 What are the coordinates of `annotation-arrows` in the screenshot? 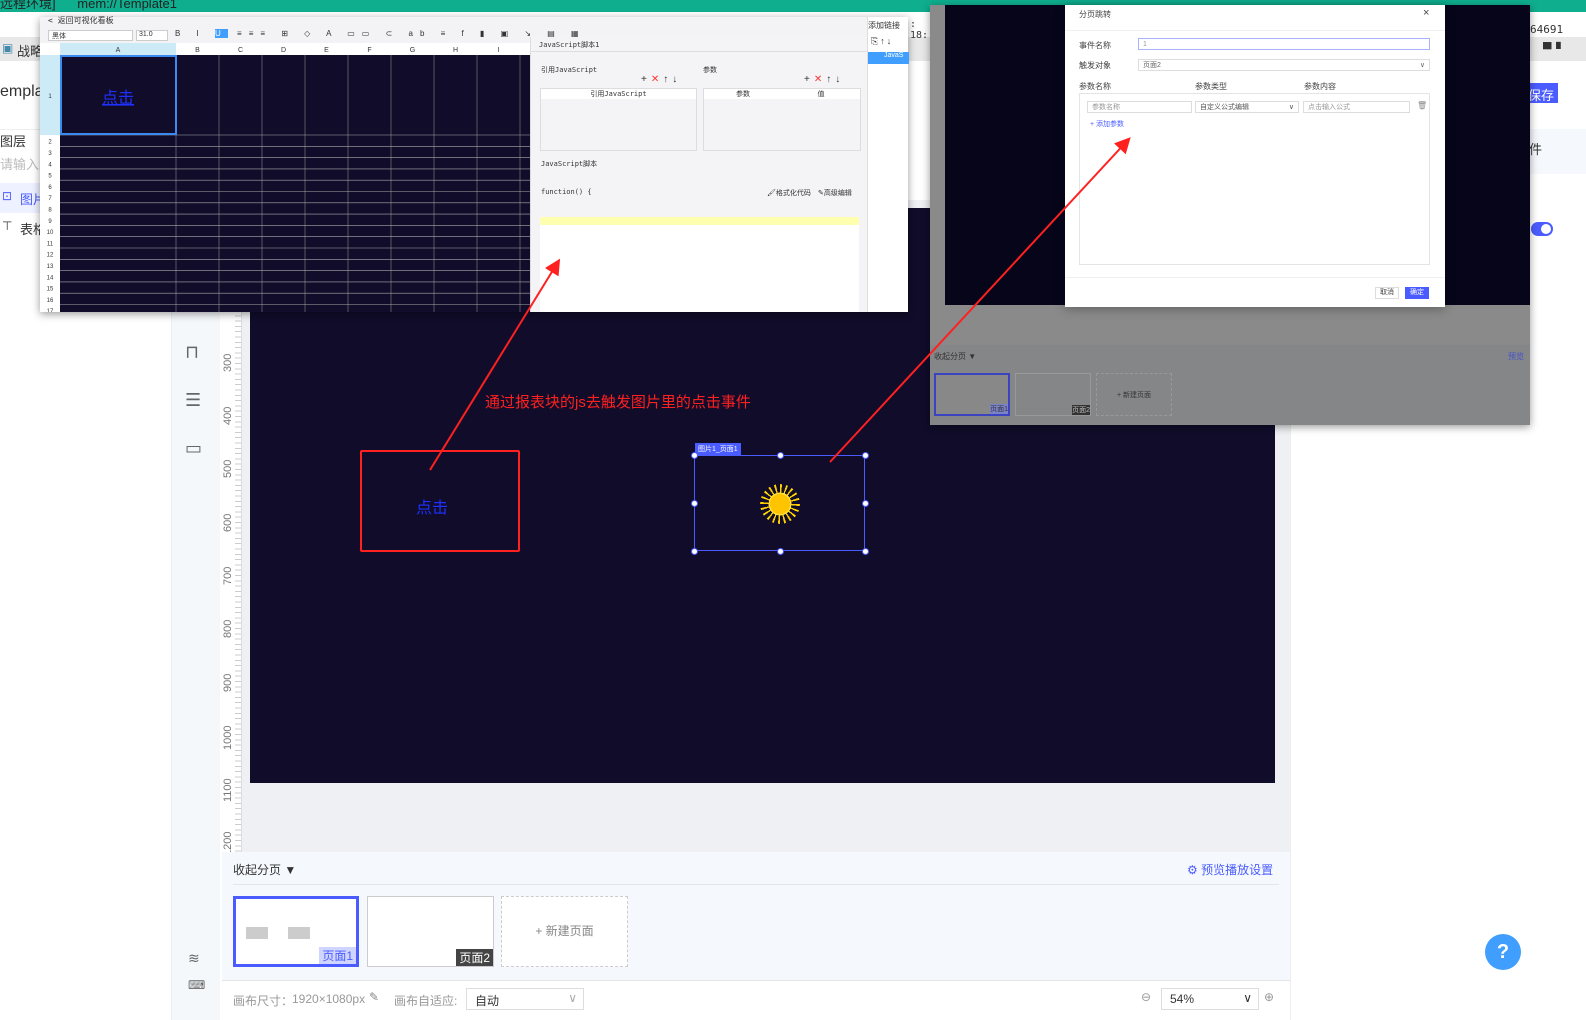 It's located at (780, 304).